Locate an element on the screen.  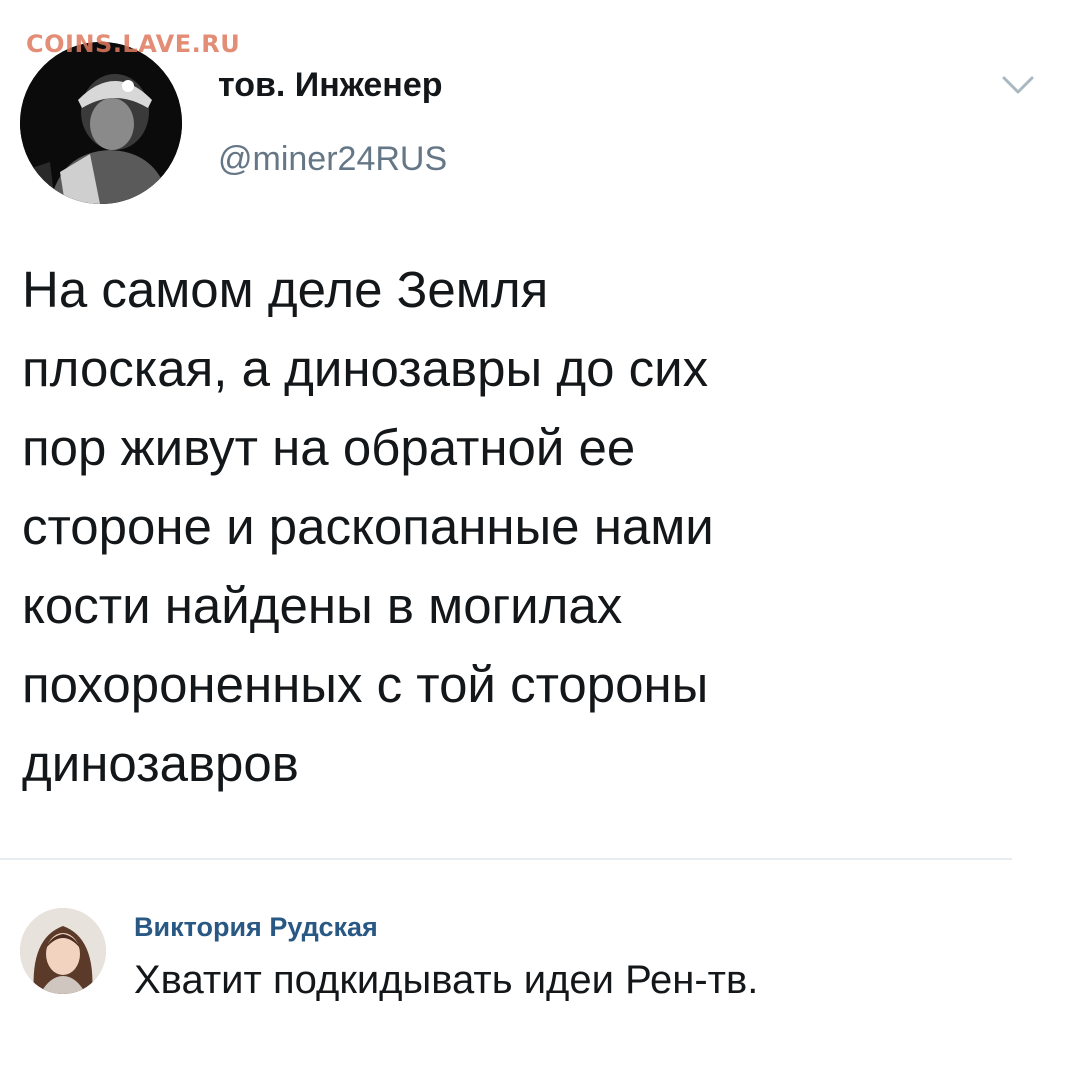
tweet-text-line: плоская, а динозавры до сих is located at coordinates (365, 368).